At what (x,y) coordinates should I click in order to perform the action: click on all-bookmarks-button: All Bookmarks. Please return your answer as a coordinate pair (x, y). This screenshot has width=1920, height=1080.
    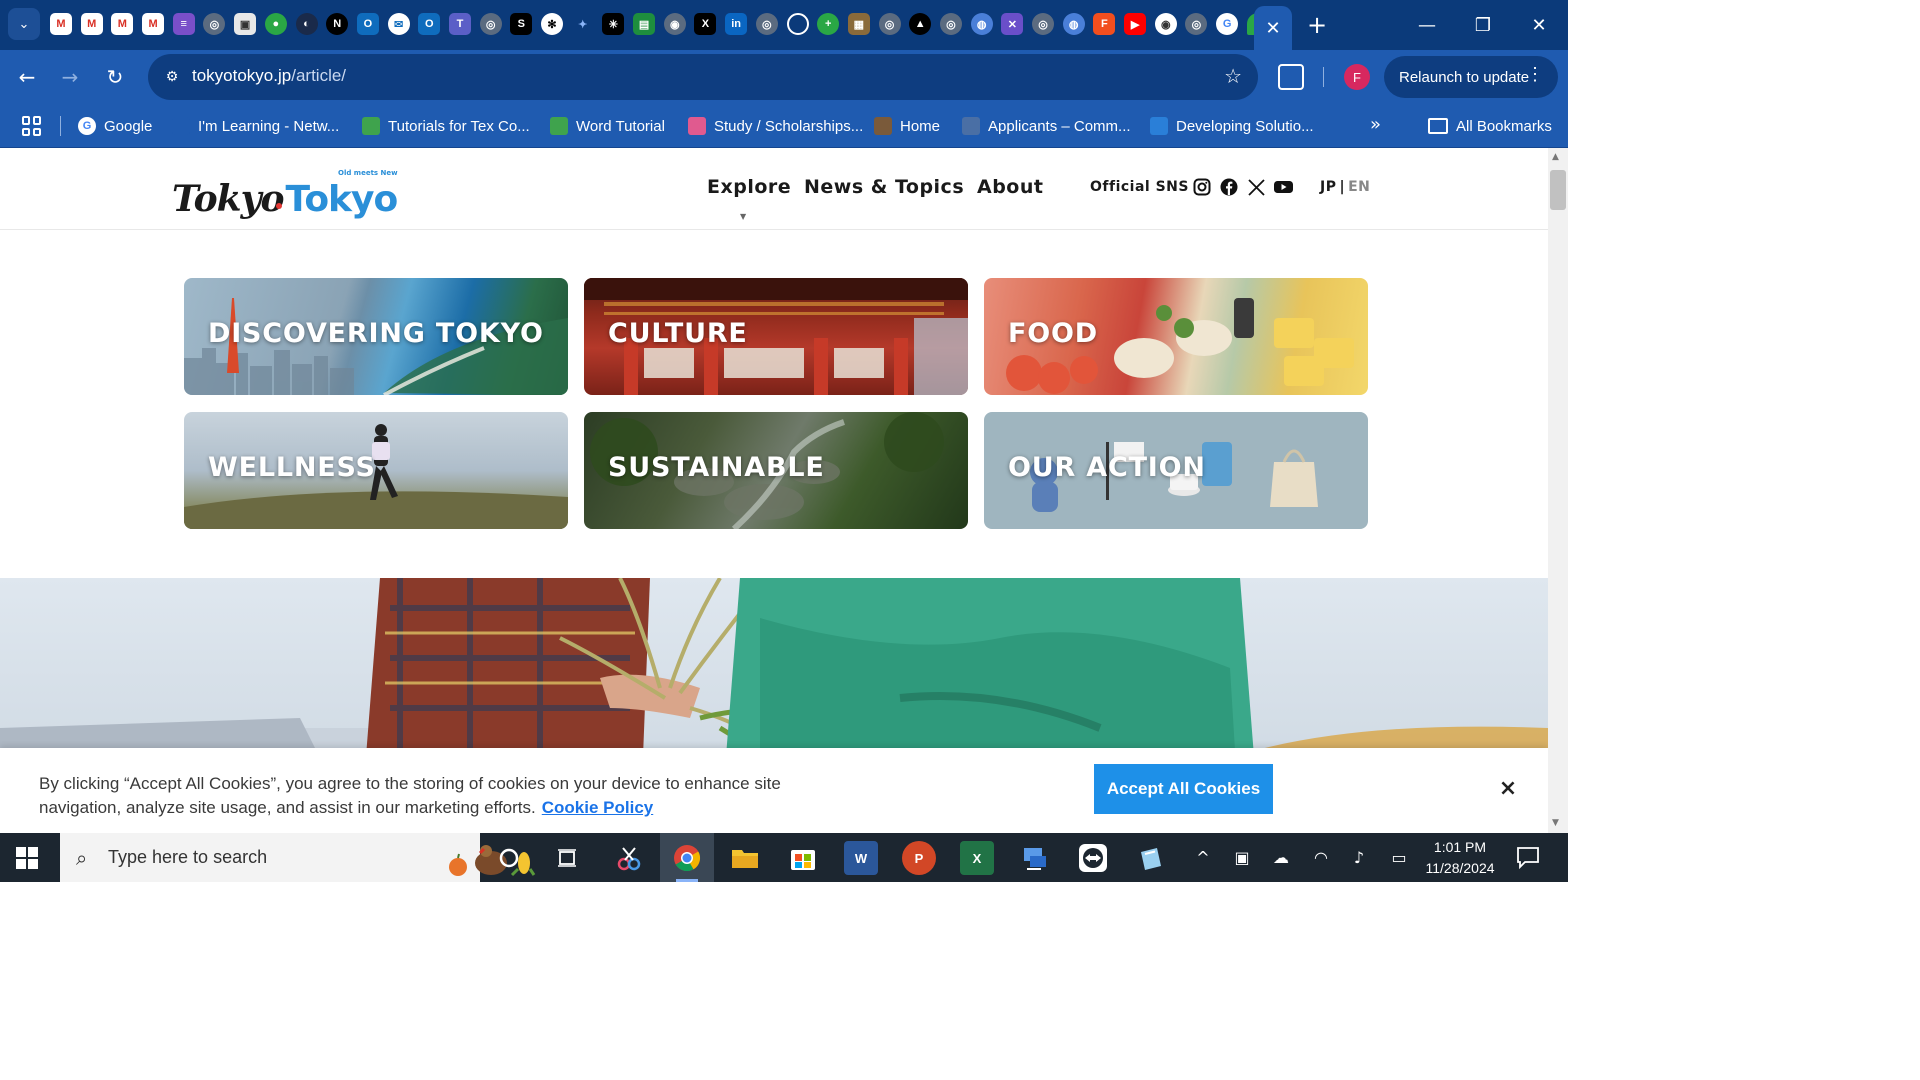
    Looking at the image, I should click on (1490, 126).